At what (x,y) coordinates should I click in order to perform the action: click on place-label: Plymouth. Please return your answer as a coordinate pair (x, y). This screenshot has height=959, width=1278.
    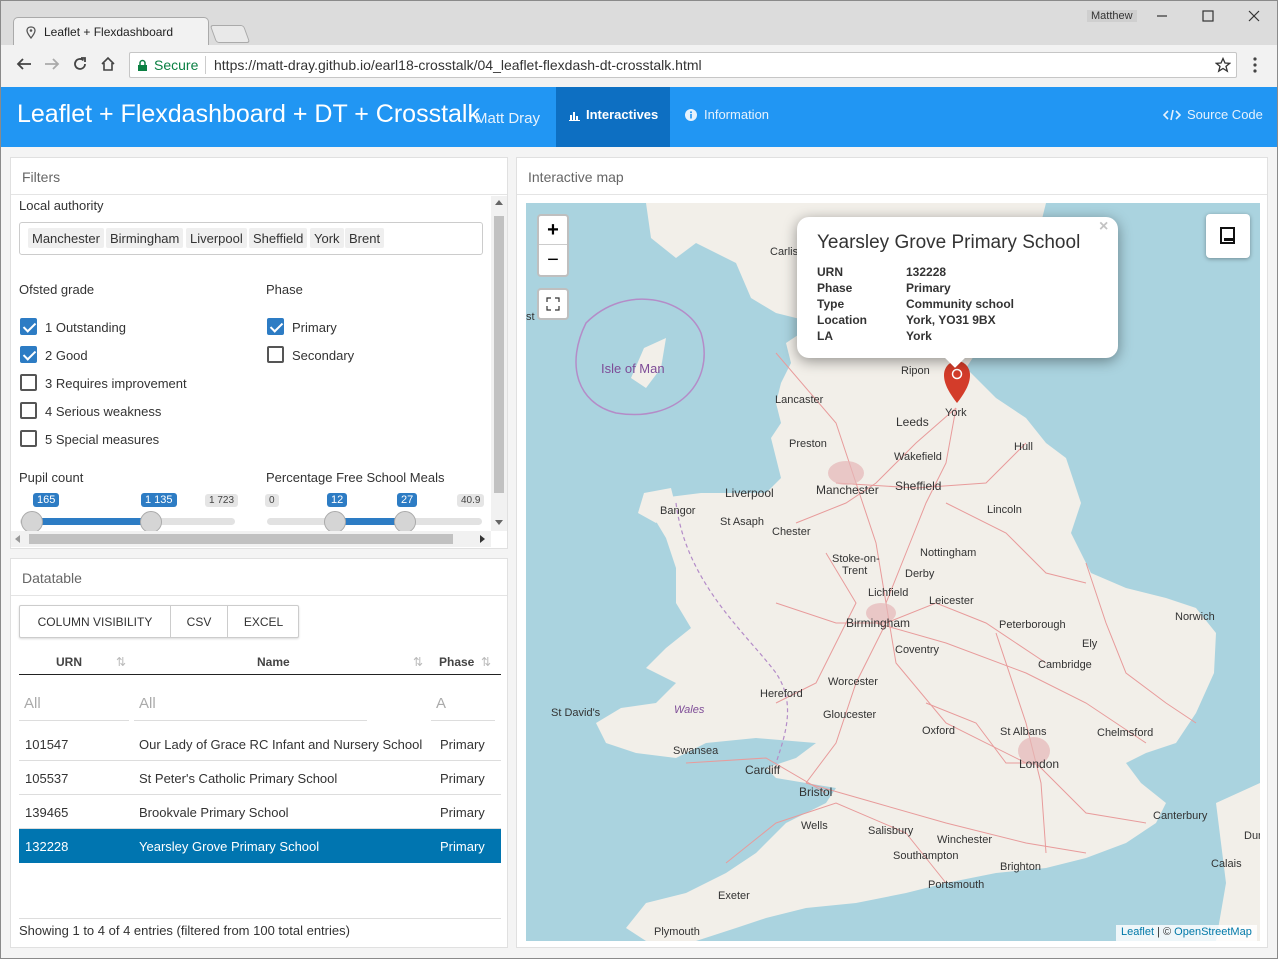
    Looking at the image, I should click on (677, 932).